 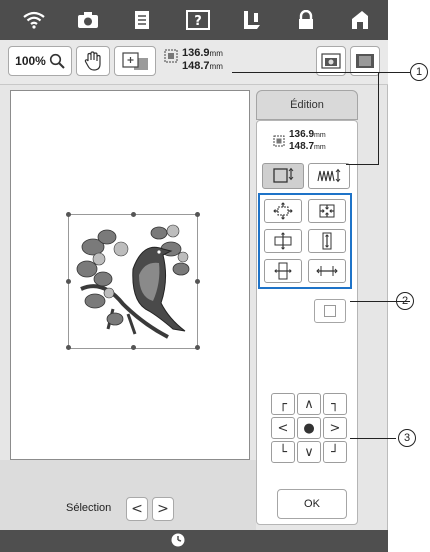 I want to click on camera-icon, so click(x=88, y=20).